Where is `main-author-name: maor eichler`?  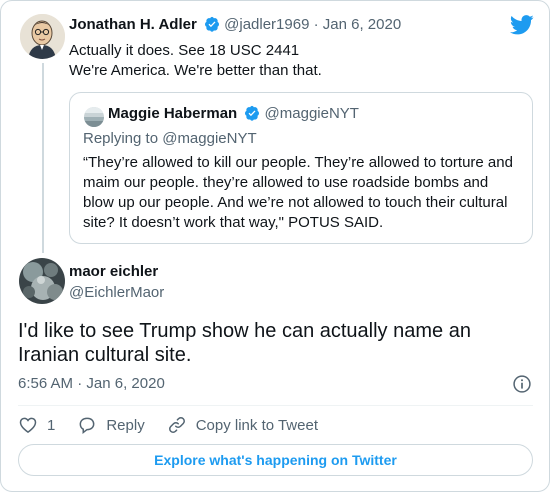 main-author-name: maor eichler is located at coordinates (113, 271).